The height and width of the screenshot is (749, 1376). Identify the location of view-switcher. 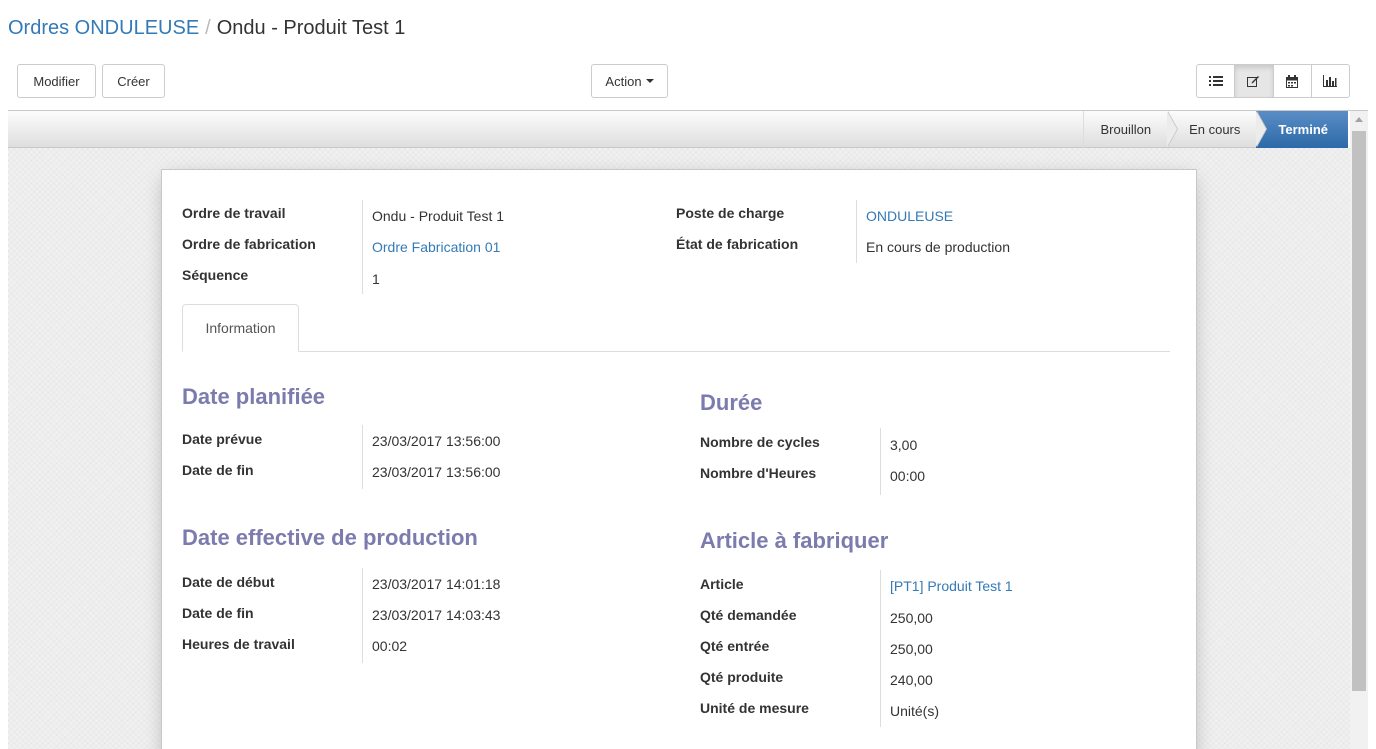
(1274, 81).